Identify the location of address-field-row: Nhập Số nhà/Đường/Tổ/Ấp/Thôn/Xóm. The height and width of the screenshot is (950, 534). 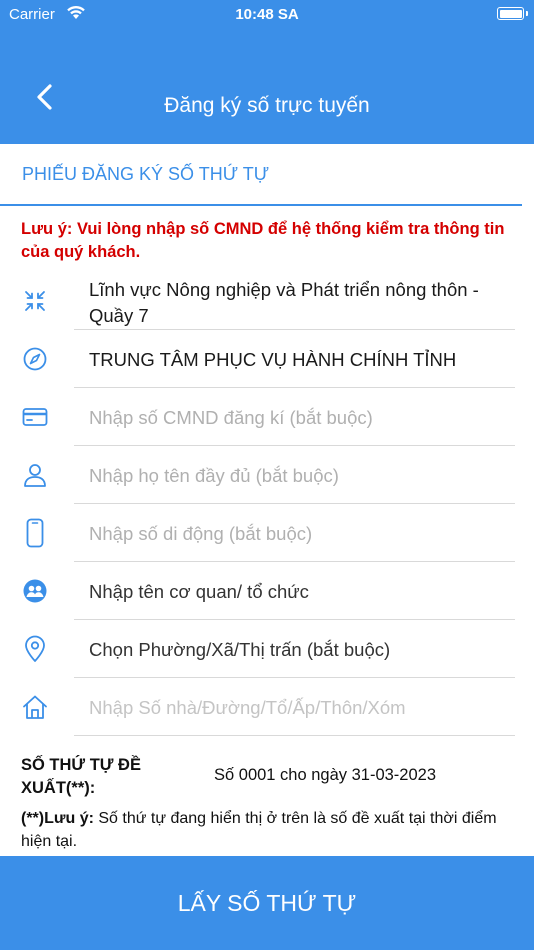
(267, 707).